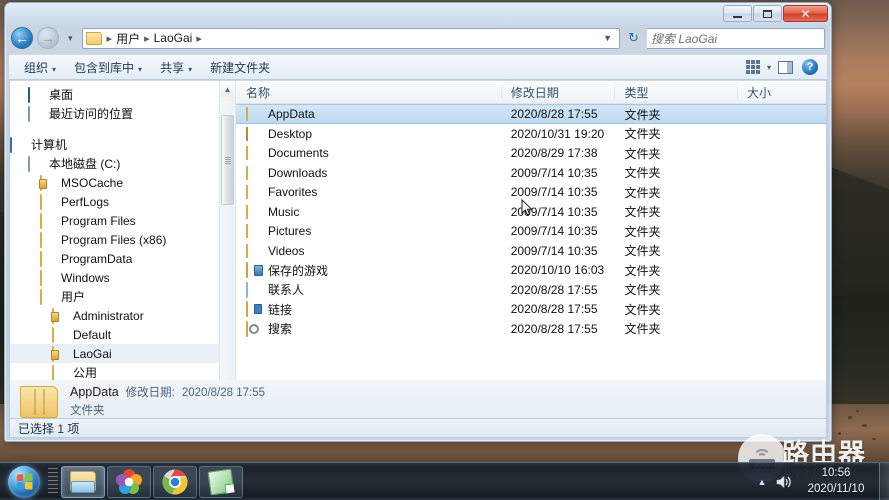 This screenshot has height=500, width=889. I want to click on show-desktop-button, so click(884, 481).